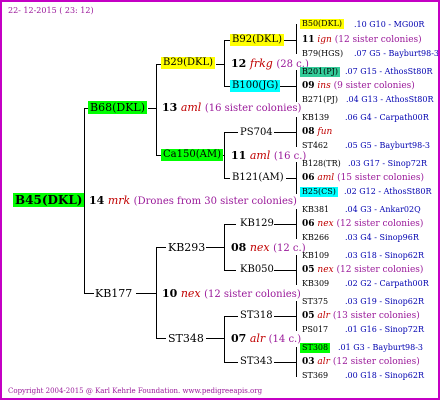 The height and width of the screenshot is (400, 440). What do you see at coordinates (255, 86) in the screenshot?
I see `node-b100: B100(JG)` at bounding box center [255, 86].